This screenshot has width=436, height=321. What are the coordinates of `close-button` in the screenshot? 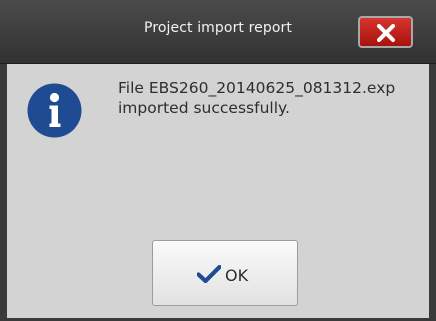 It's located at (385, 32).